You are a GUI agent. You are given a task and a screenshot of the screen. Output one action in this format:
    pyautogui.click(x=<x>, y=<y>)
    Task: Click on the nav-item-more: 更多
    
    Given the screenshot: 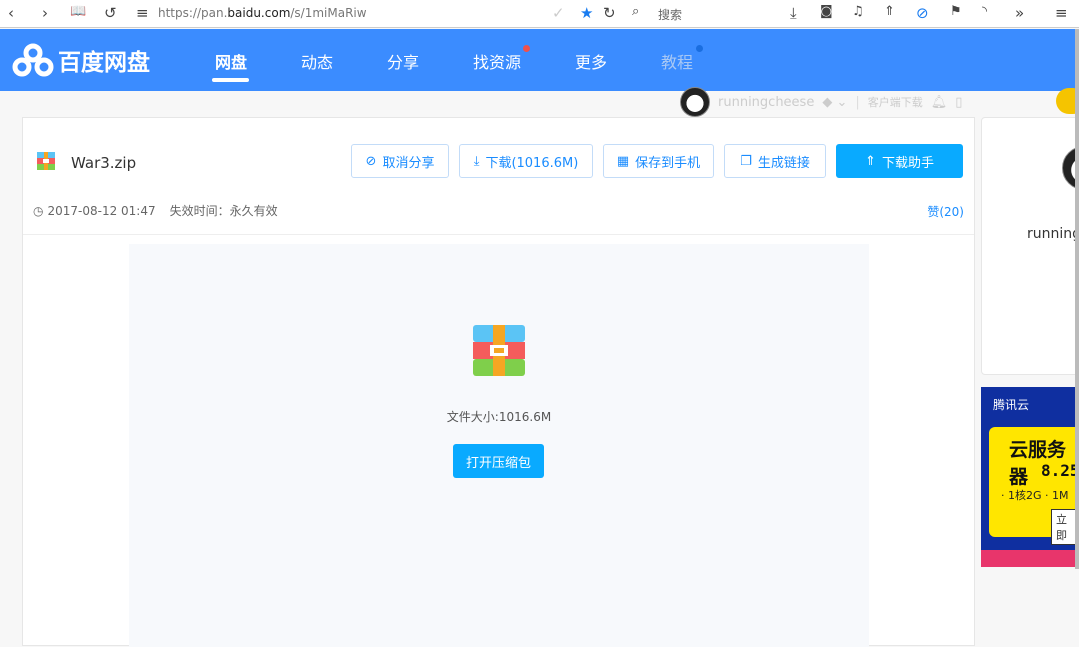 What is the action you would take?
    pyautogui.click(x=591, y=61)
    